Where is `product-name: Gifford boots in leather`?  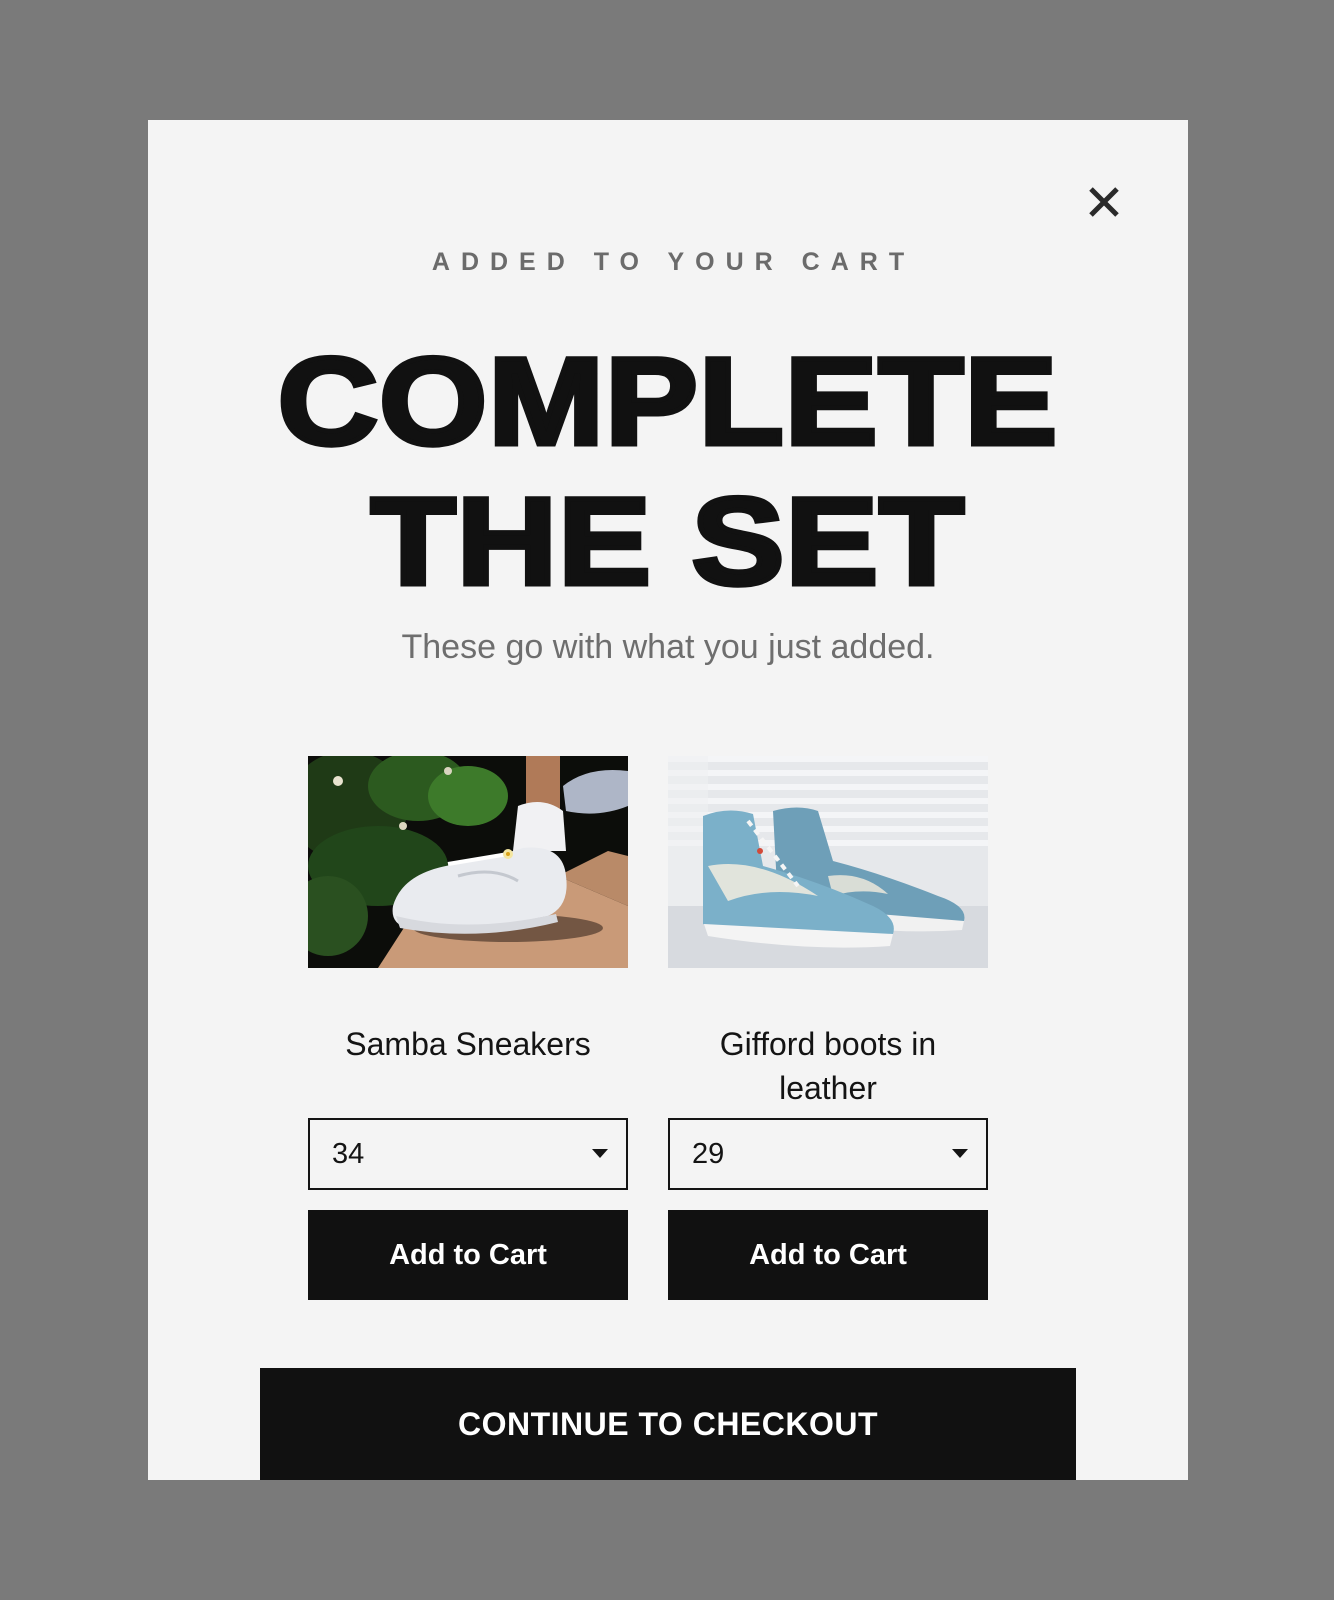 product-name: Gifford boots in leather is located at coordinates (828, 1070).